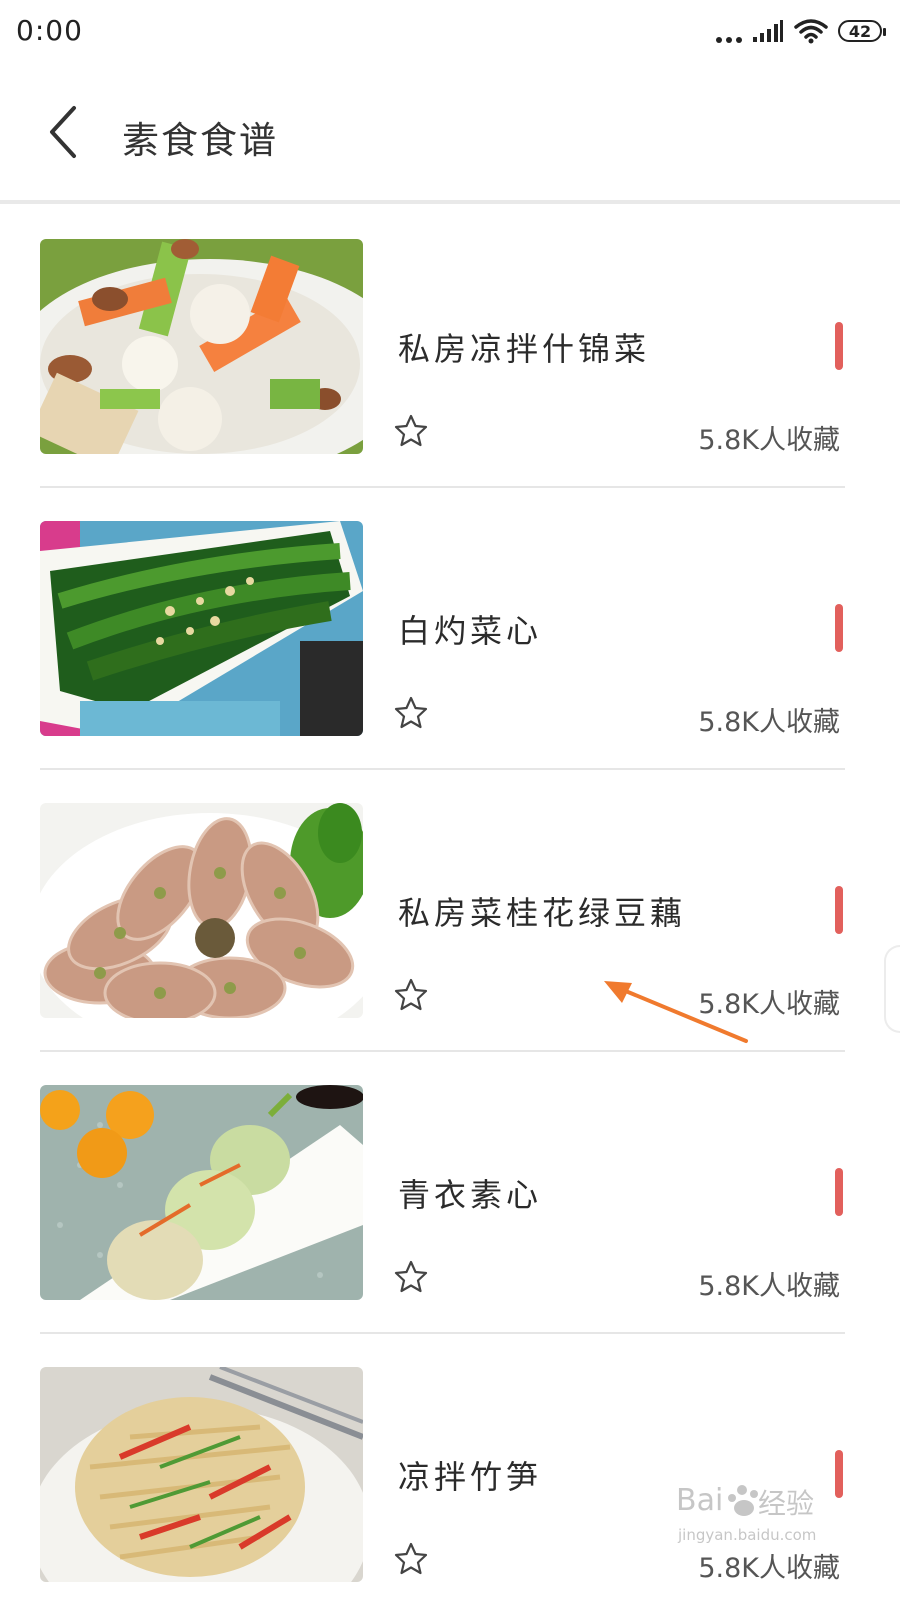  What do you see at coordinates (470, 1475) in the screenshot?
I see `recipe-title: 凉拌竹笋` at bounding box center [470, 1475].